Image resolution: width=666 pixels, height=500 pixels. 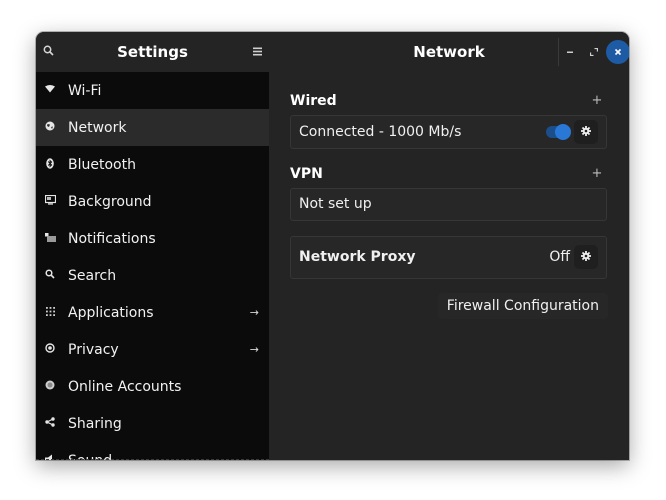 I want to click on add-wired-button: +, so click(x=597, y=101).